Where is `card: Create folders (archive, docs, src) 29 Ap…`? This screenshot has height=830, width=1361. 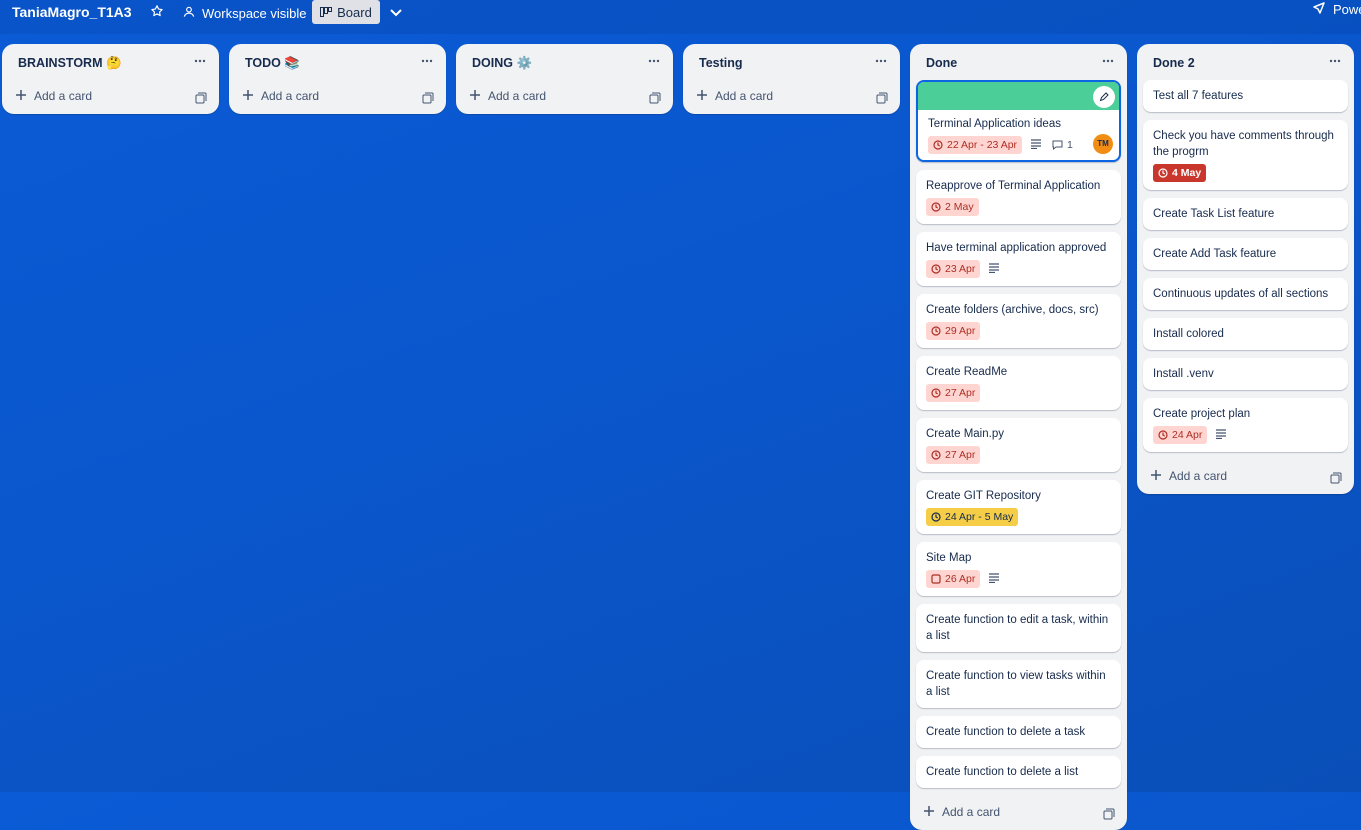 card: Create folders (archive, docs, src) 29 Ap… is located at coordinates (1018, 321).